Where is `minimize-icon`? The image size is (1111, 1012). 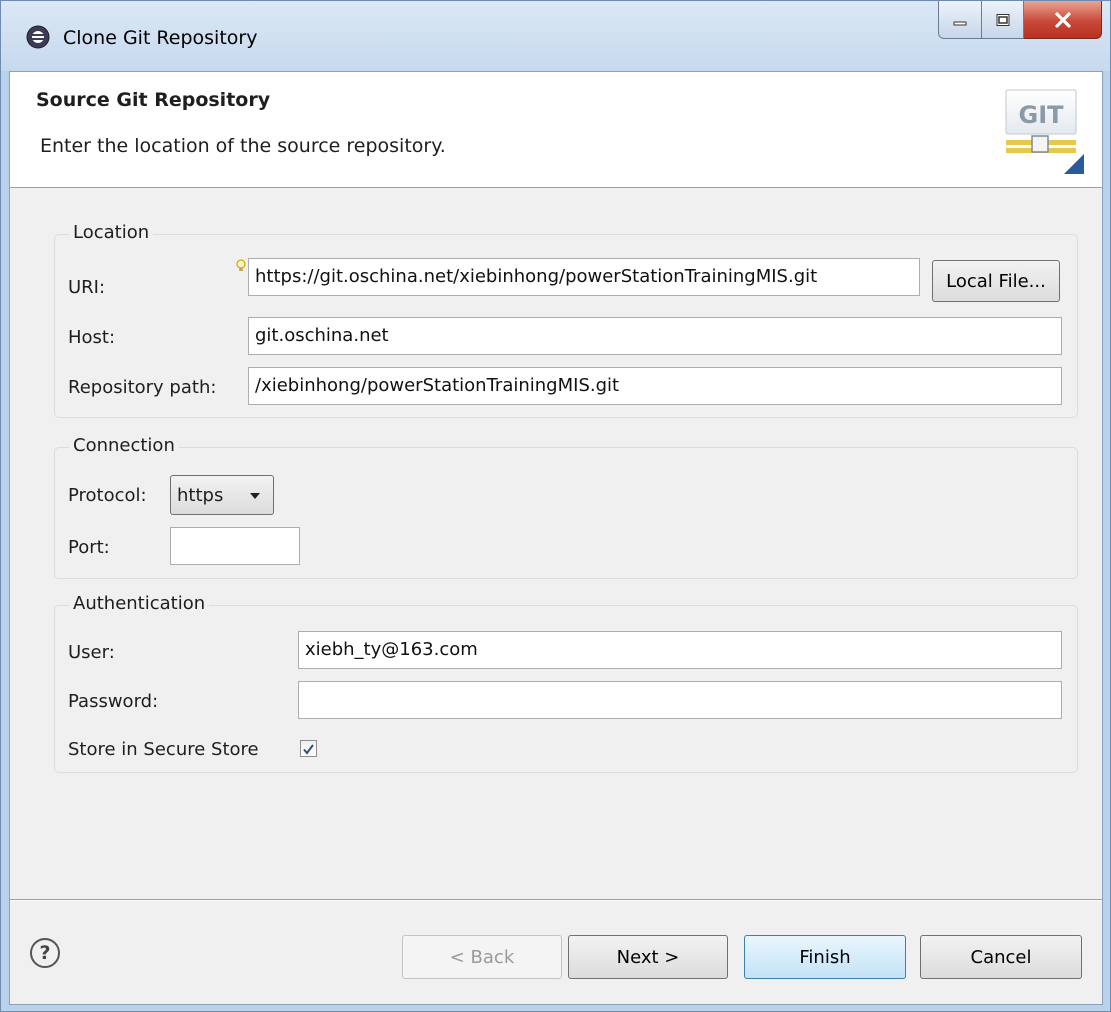
minimize-icon is located at coordinates (960, 23).